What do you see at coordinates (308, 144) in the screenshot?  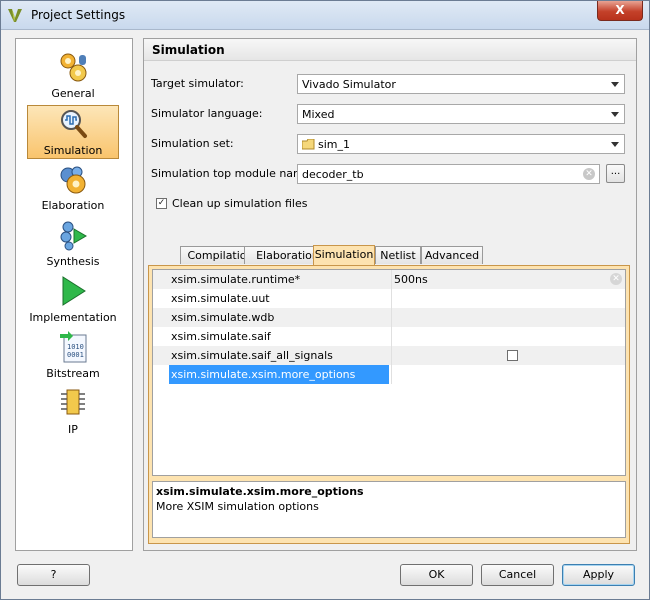 I see `folder-icon` at bounding box center [308, 144].